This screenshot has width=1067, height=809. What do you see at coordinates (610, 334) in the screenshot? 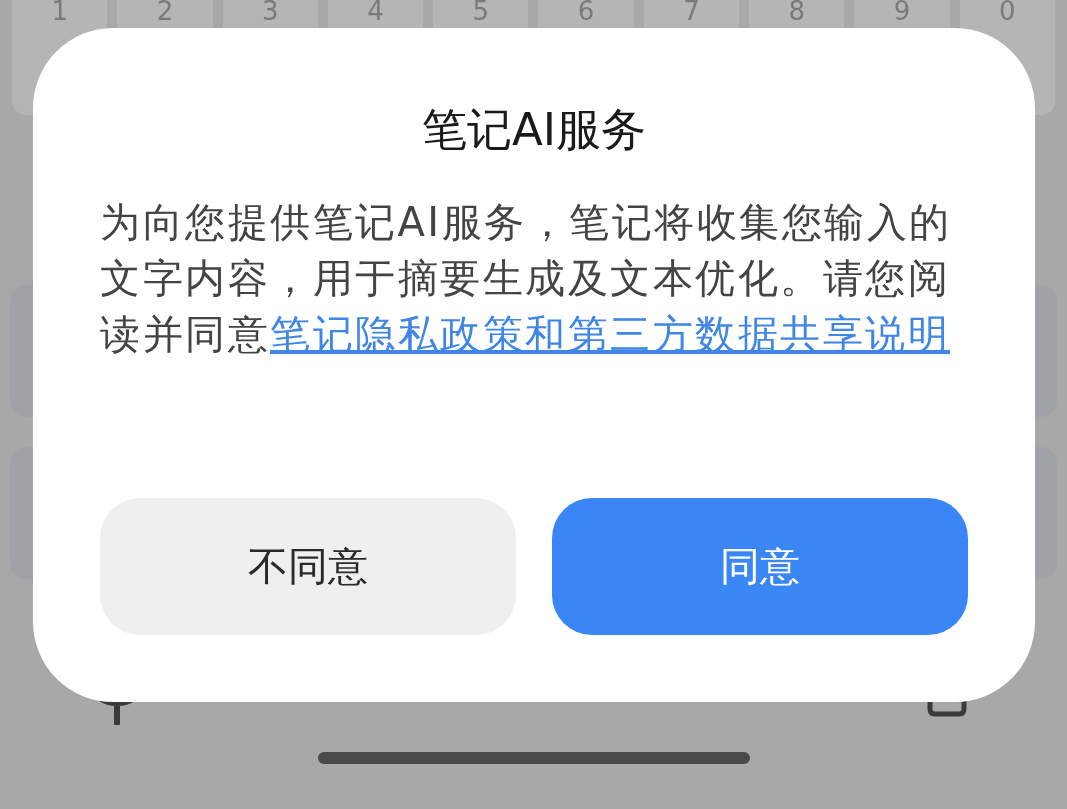
I see `privacy-policy-link: 笔记隐私政策和第三方数据共享说明` at bounding box center [610, 334].